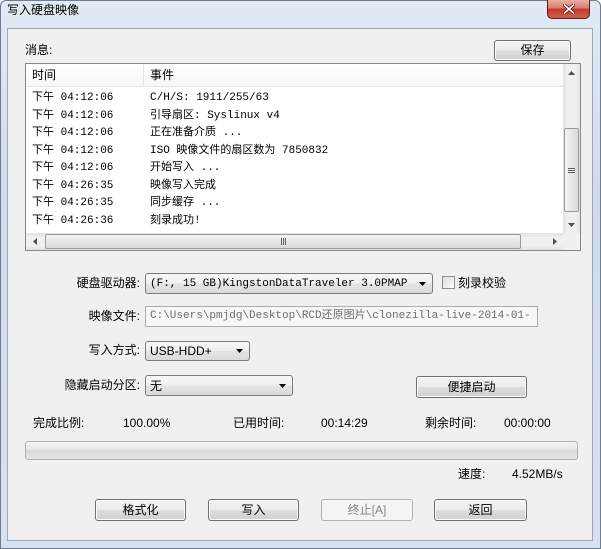 This screenshot has width=601, height=549. What do you see at coordinates (471, 387) in the screenshot?
I see `quick-boot-button: 便捷启动` at bounding box center [471, 387].